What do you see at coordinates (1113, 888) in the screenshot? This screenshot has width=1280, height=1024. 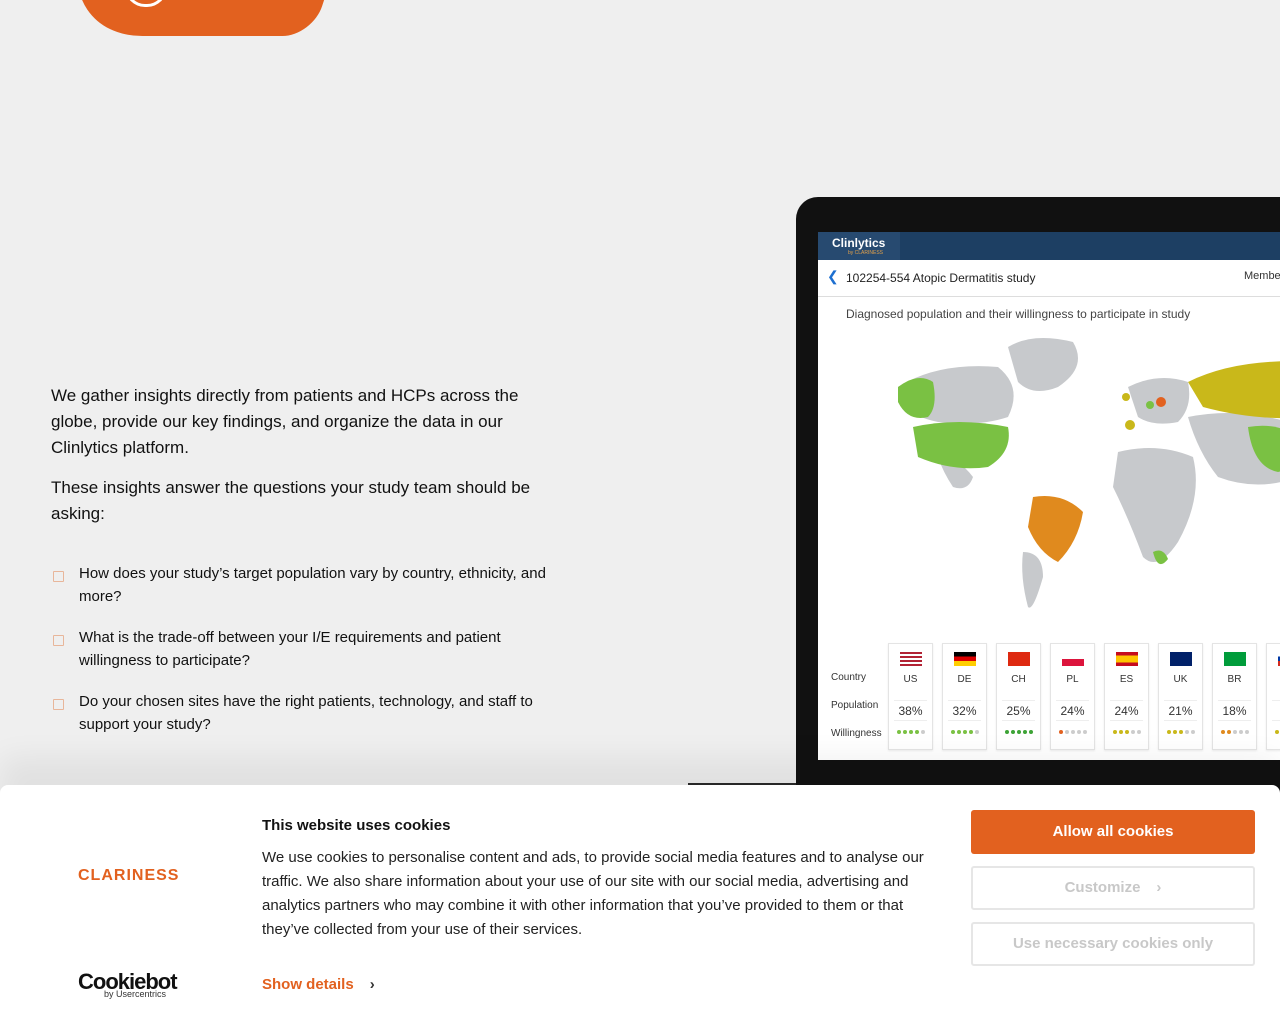 I see `customize-button: Customize ›` at bounding box center [1113, 888].